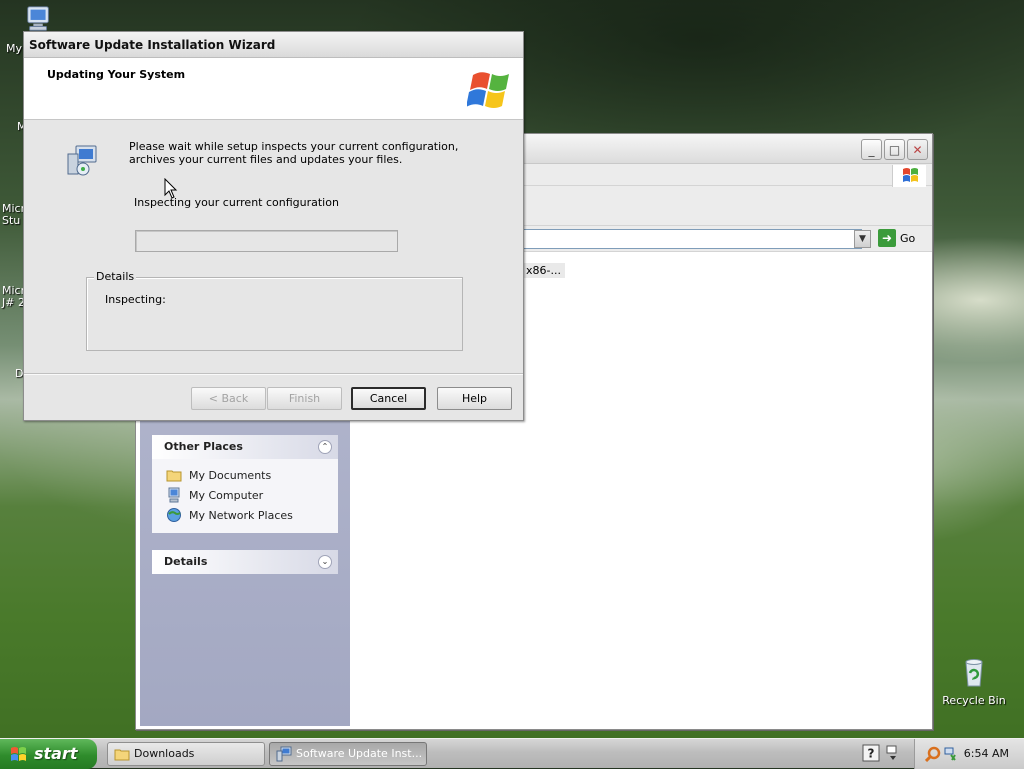  I want to click on chevron-down-icon: ▼, so click(862, 239).